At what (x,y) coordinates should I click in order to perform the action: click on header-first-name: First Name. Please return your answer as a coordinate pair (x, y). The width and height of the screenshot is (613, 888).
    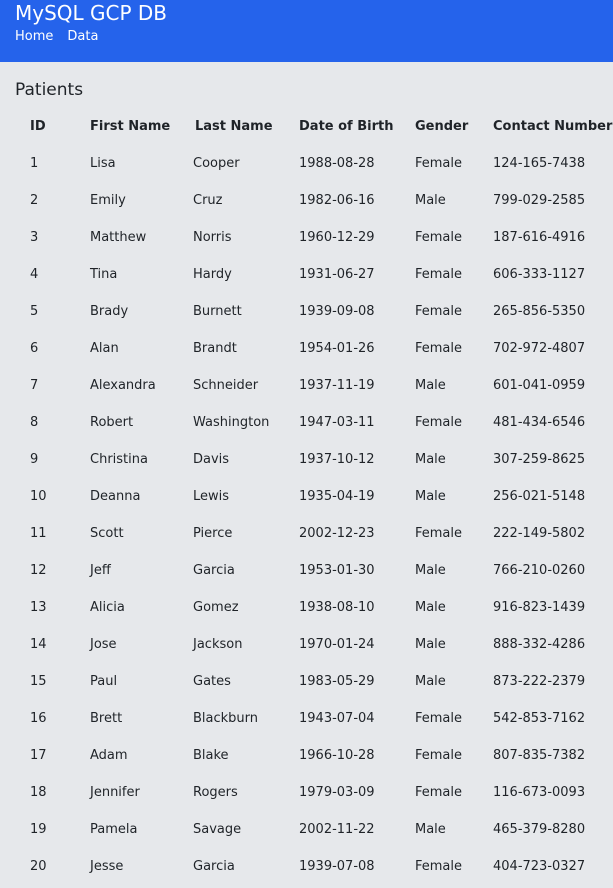
    Looking at the image, I should click on (130, 126).